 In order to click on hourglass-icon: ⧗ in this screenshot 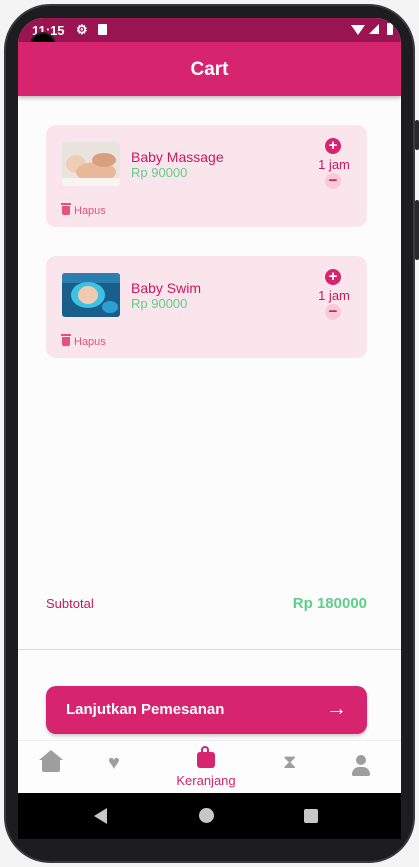, I will do `click(289, 763)`.